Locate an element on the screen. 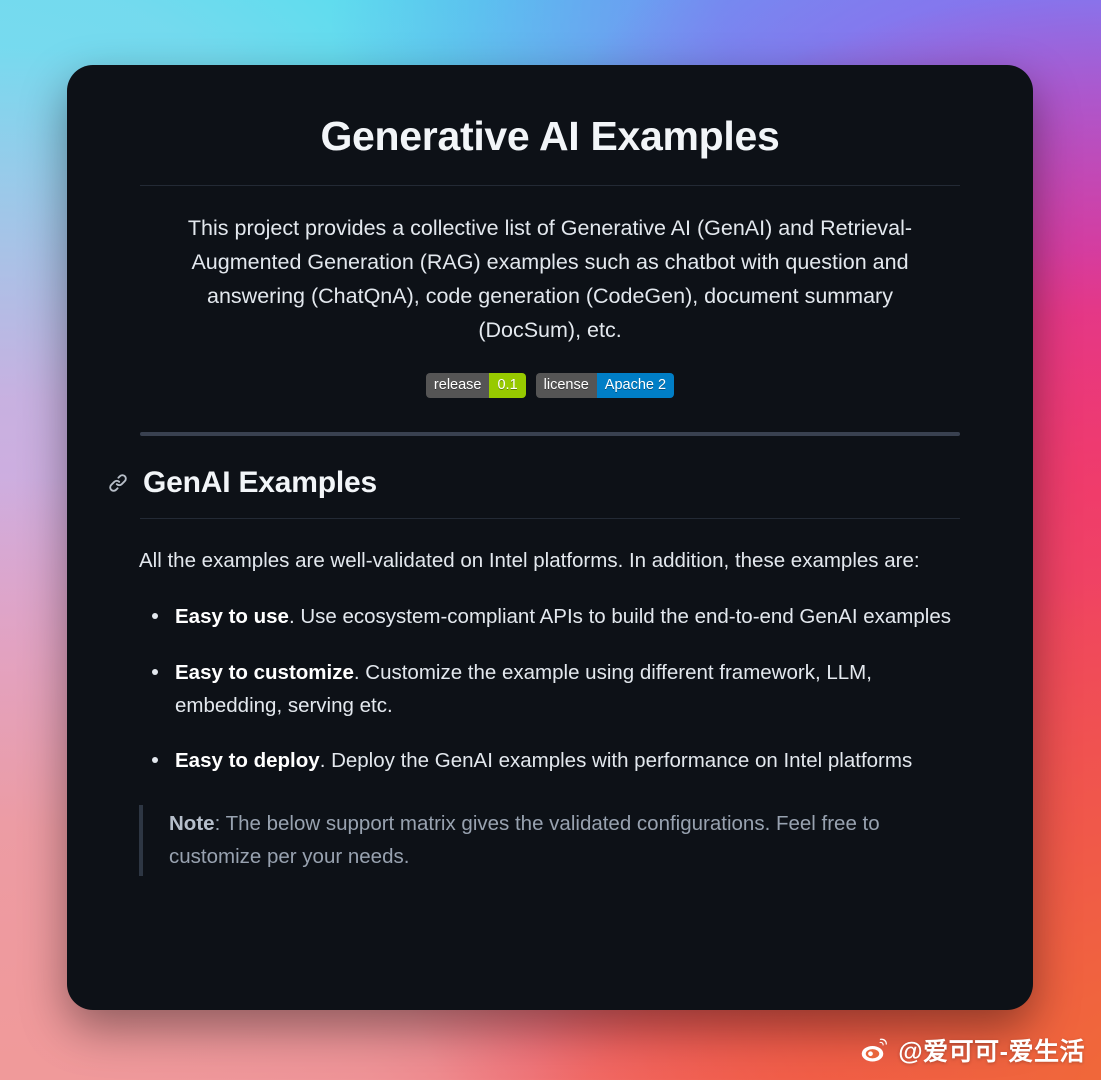 This screenshot has width=1101, height=1080. license-badge-label: license is located at coordinates (566, 386).